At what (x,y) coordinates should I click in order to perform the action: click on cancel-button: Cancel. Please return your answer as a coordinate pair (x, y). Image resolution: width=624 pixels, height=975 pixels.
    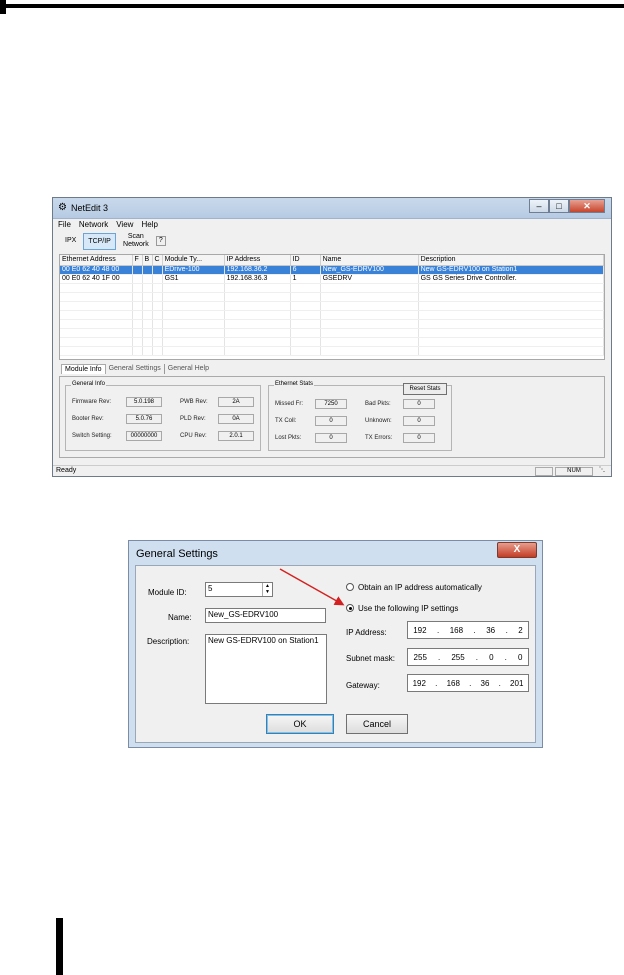
    Looking at the image, I should click on (377, 724).